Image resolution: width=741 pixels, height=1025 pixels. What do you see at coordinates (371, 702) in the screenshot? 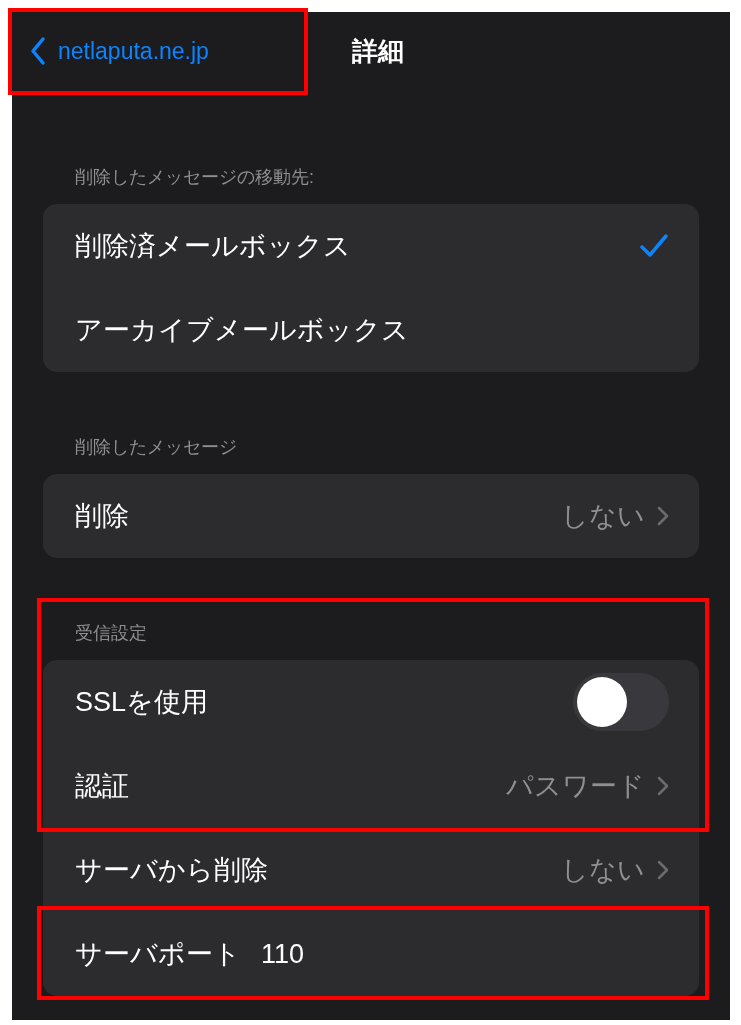
I see `settings-row: SSLを使用` at bounding box center [371, 702].